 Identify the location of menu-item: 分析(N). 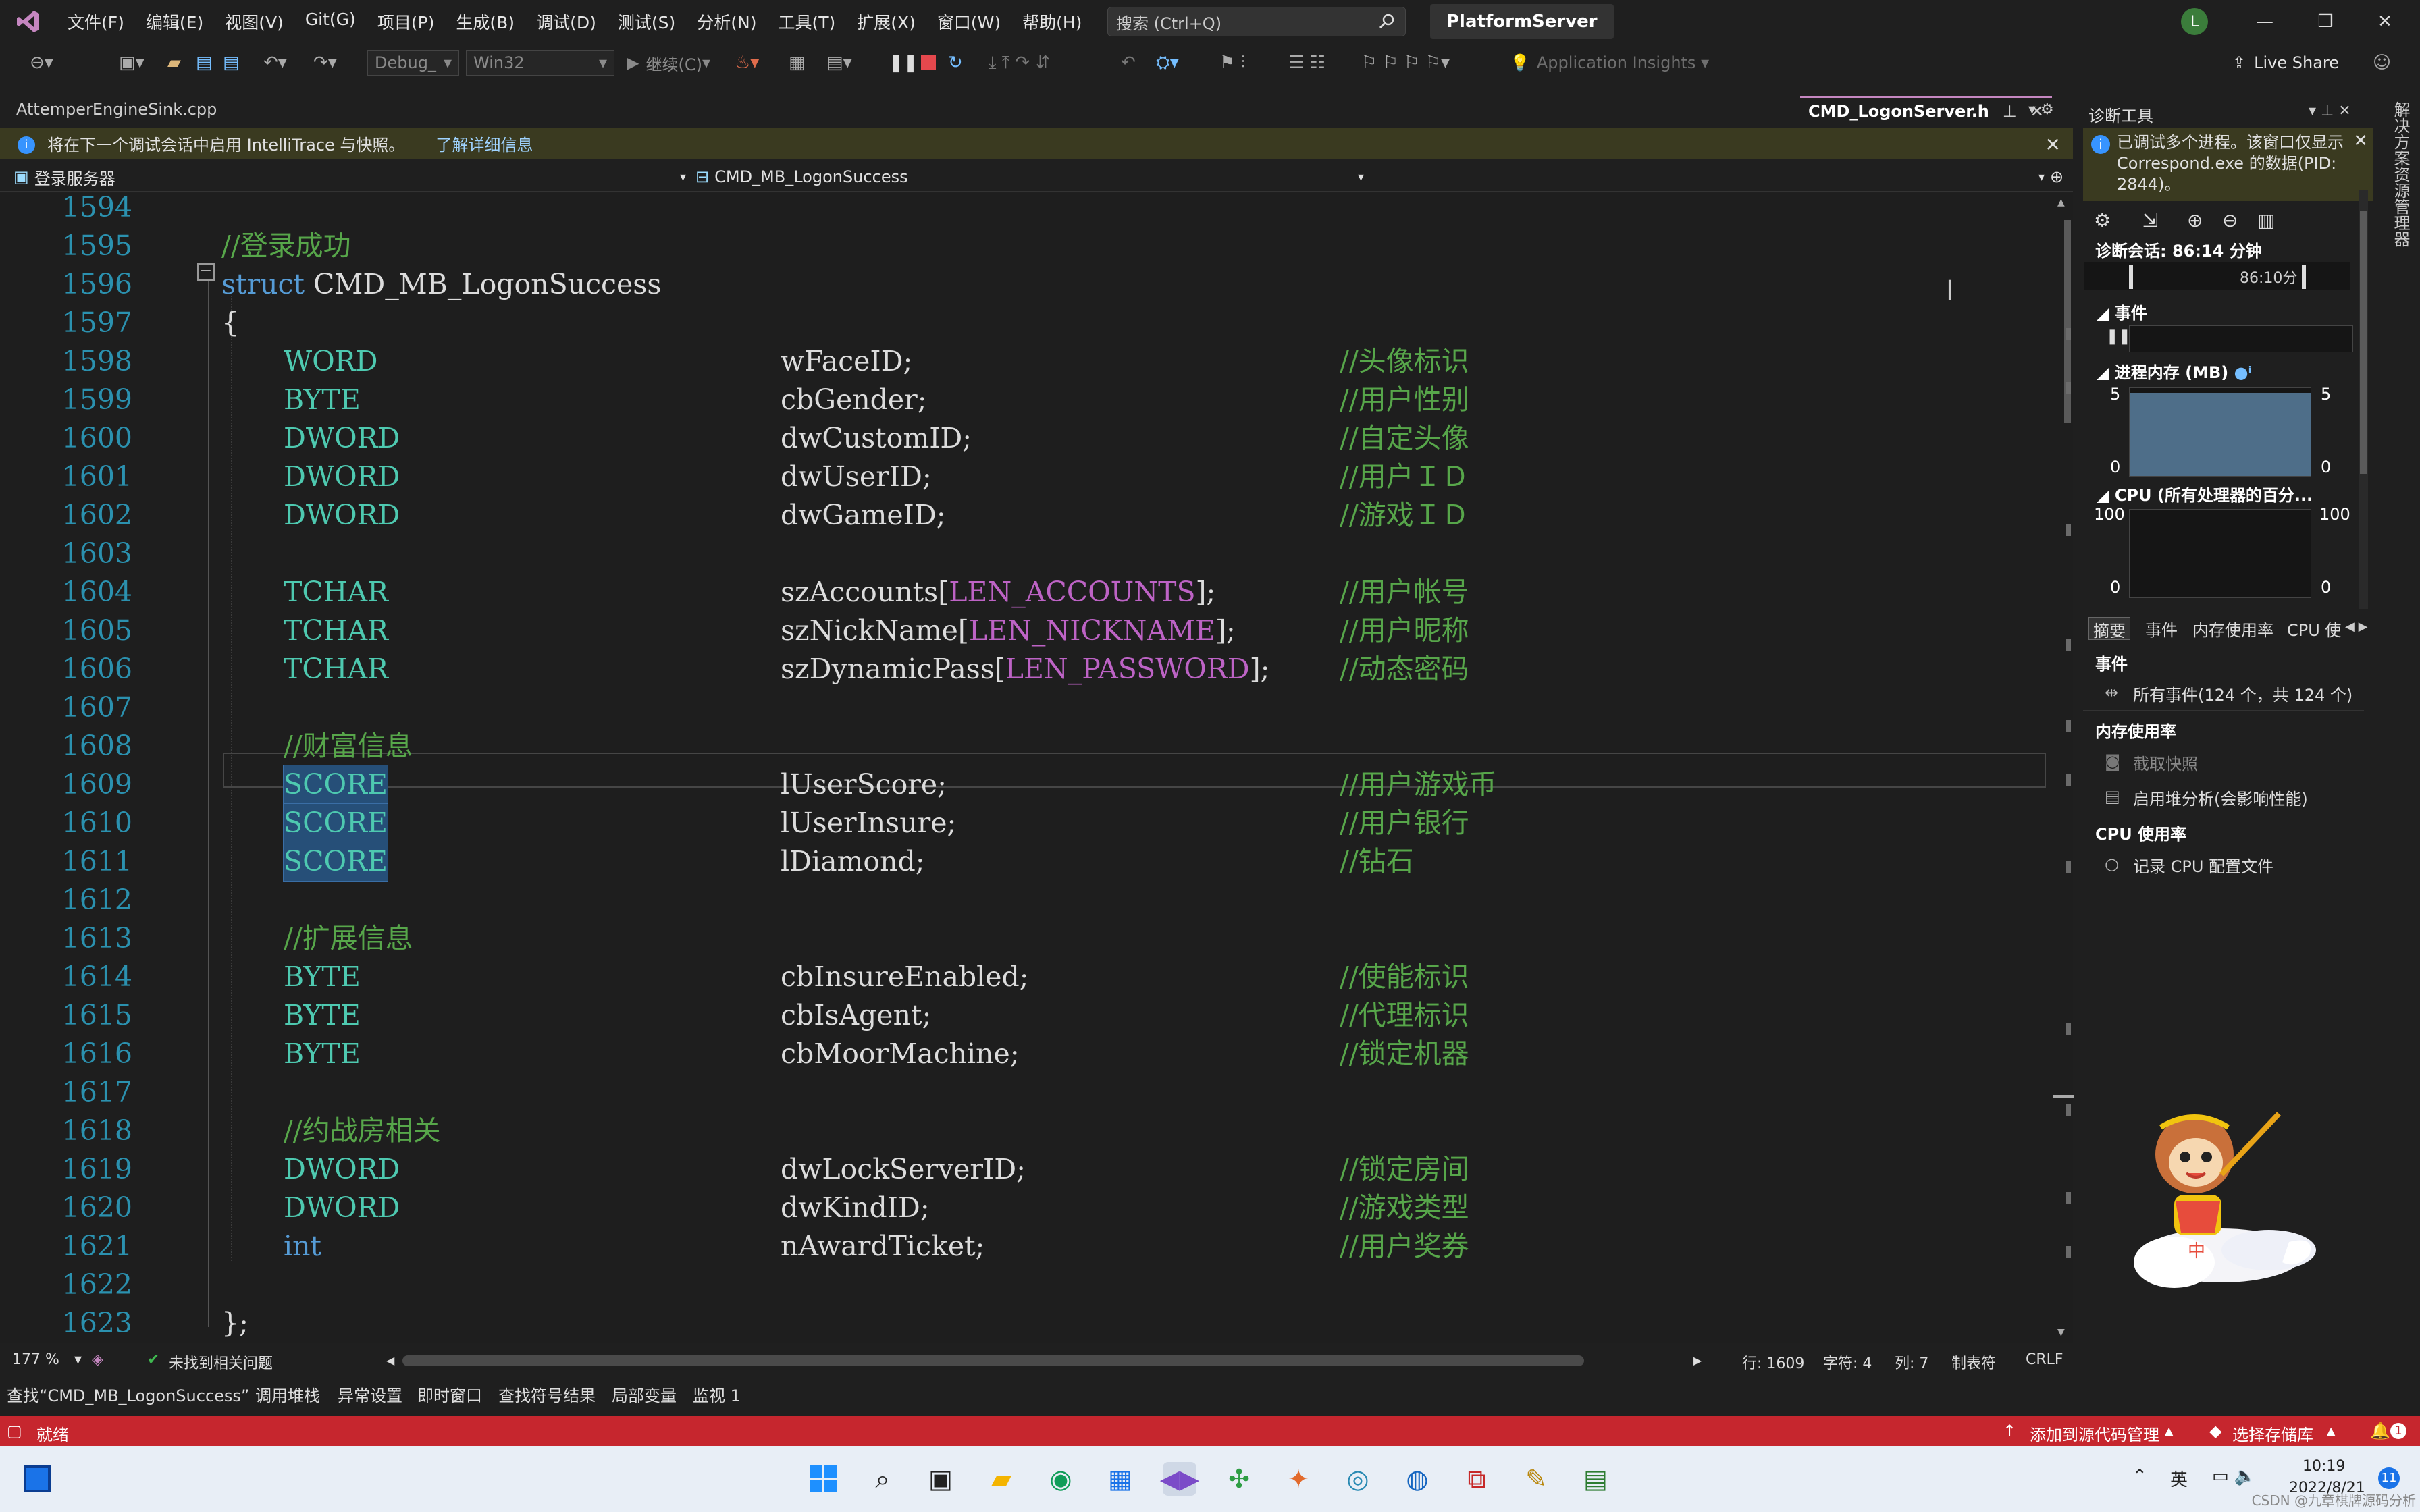
(726, 21).